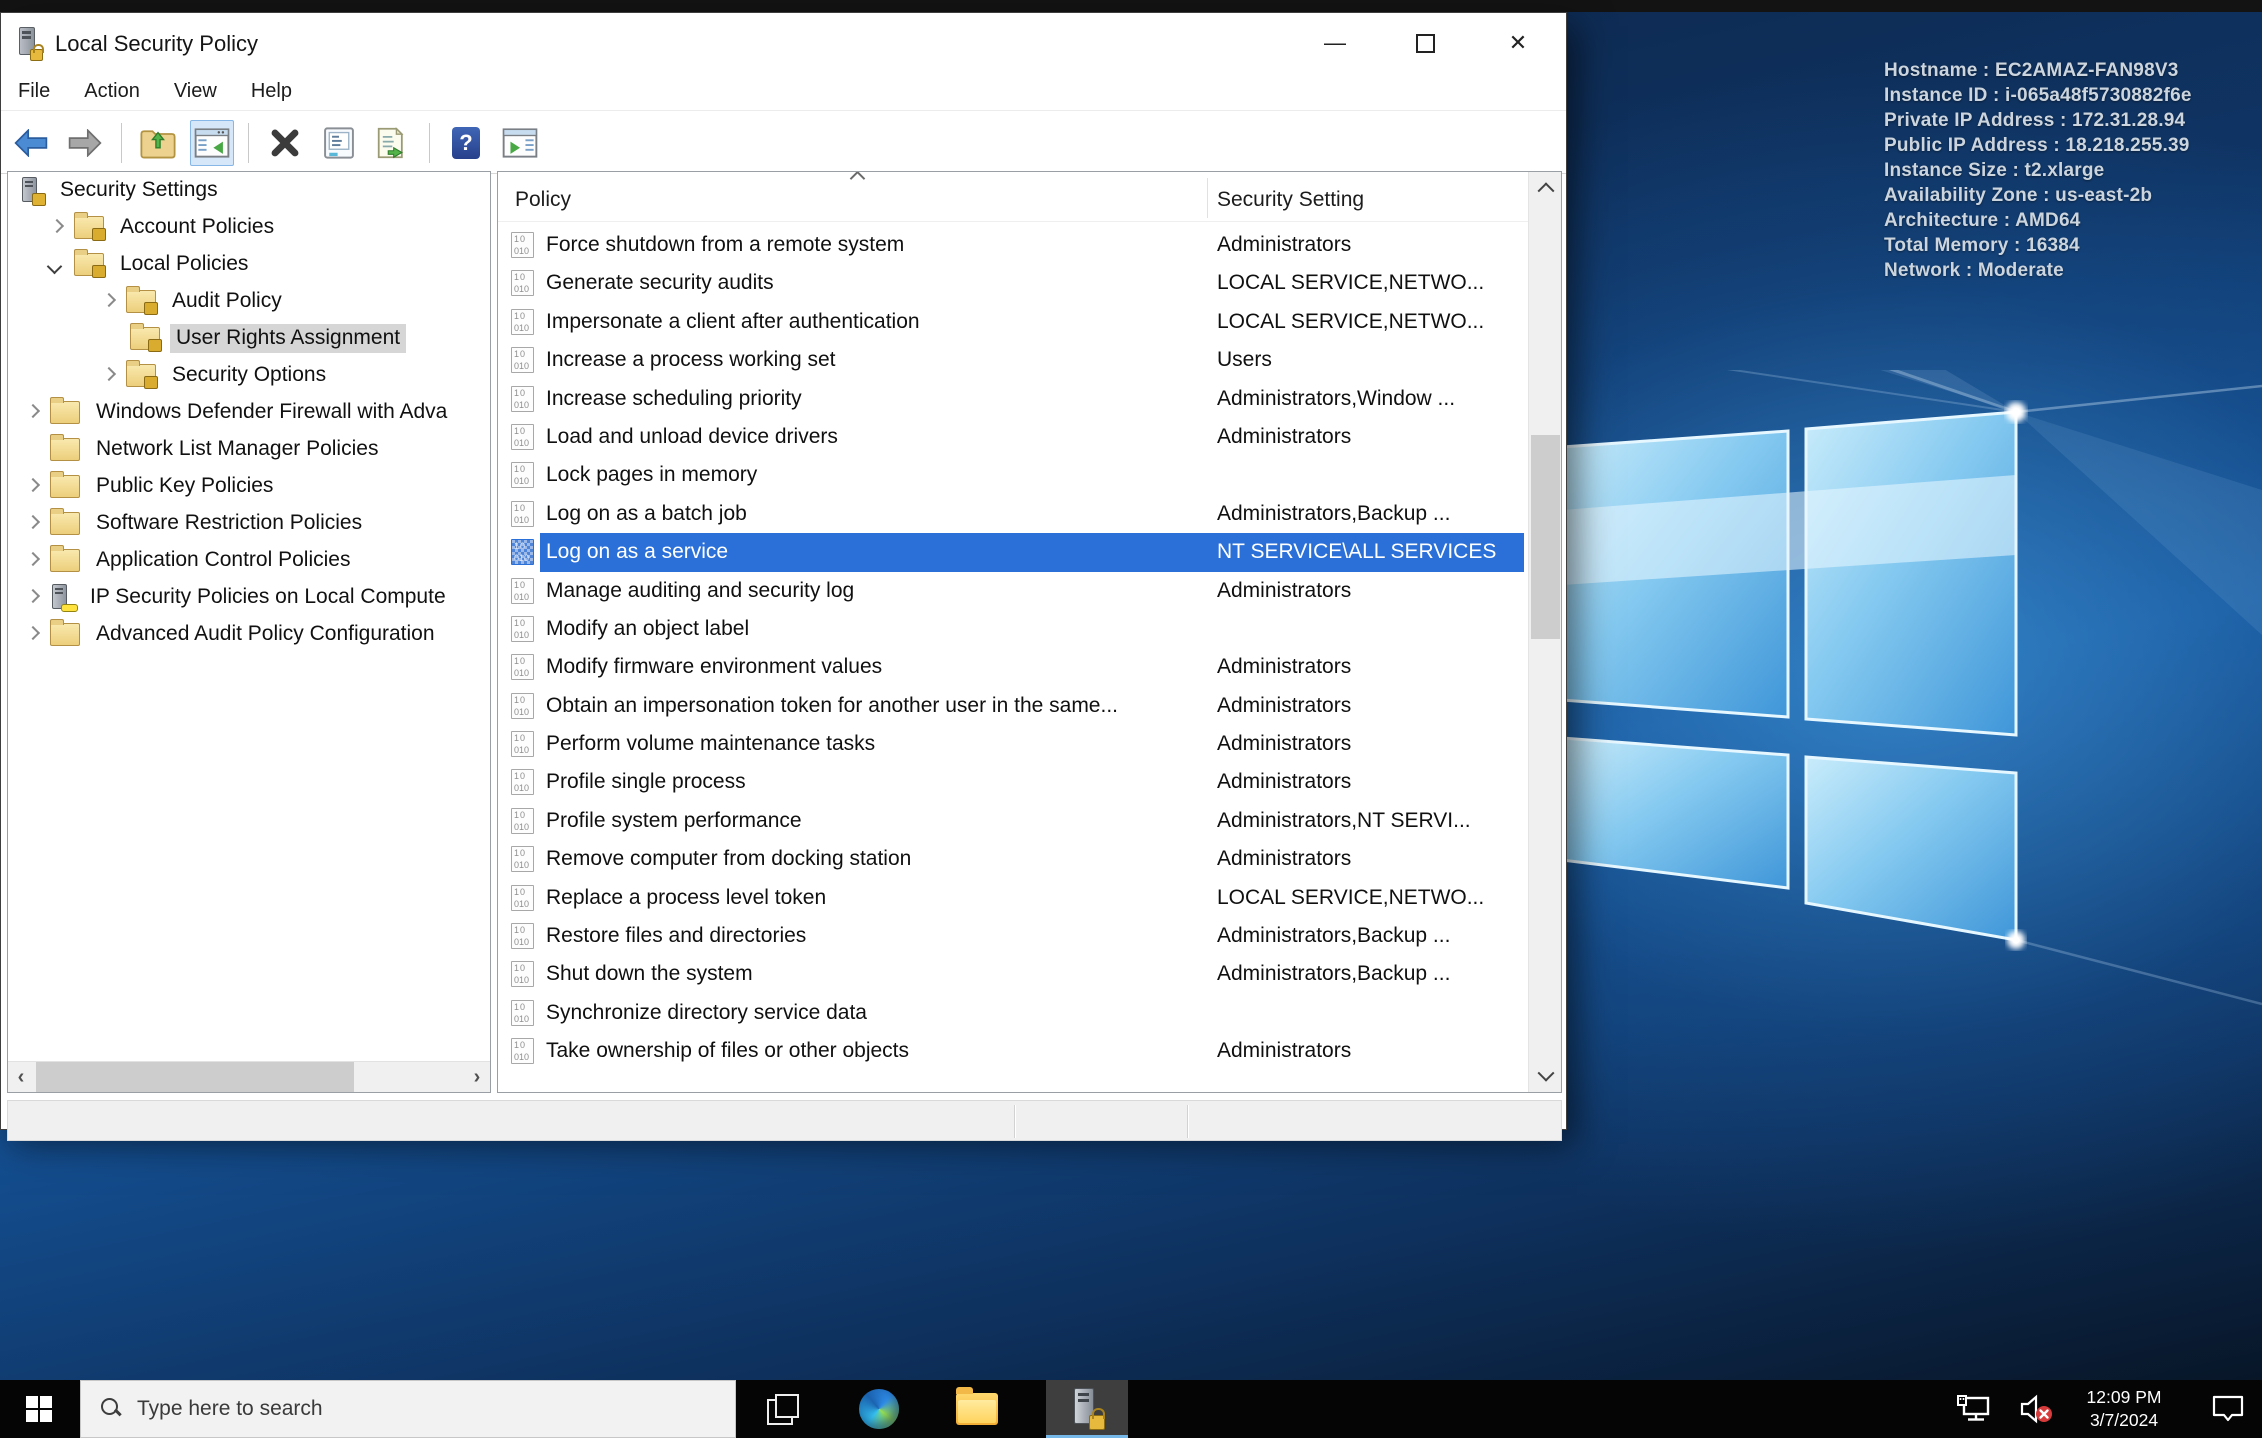  I want to click on task-view-button, so click(782, 1409).